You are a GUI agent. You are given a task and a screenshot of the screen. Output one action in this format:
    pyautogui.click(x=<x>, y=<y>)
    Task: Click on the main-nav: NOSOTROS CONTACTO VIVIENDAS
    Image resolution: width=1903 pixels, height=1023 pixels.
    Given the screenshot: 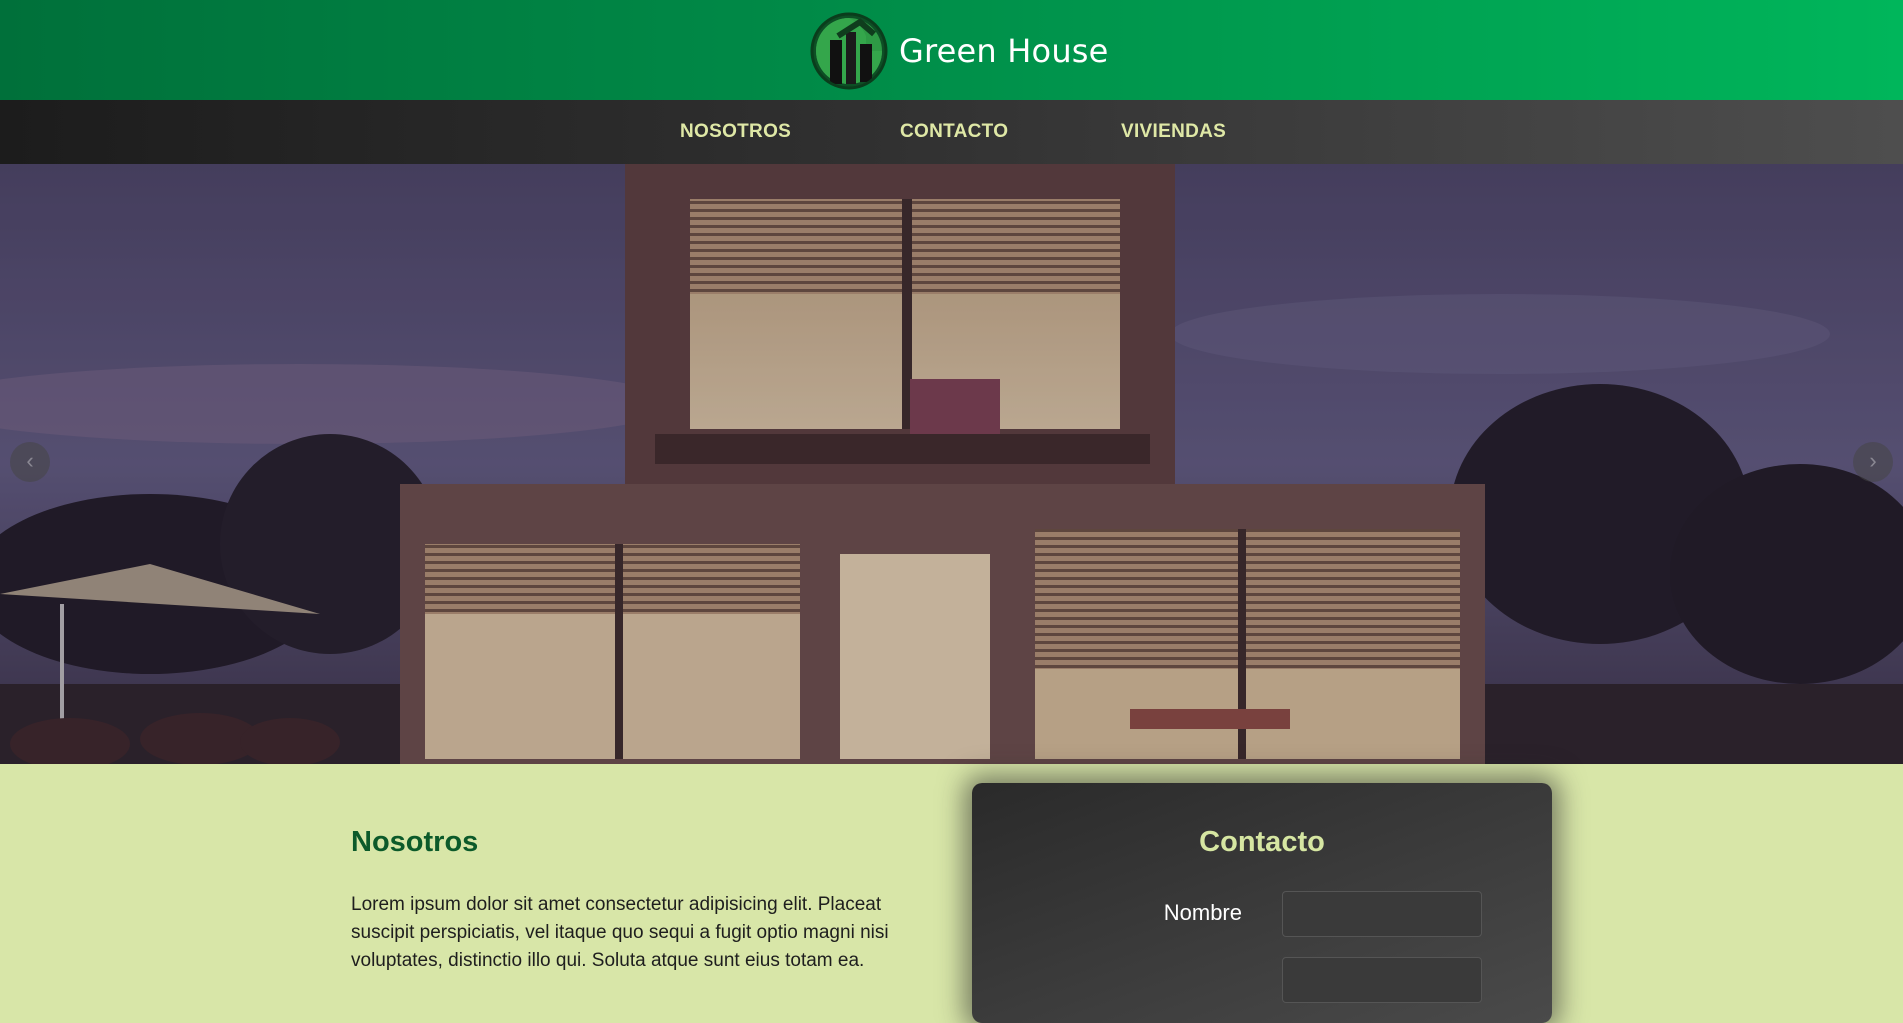 What is the action you would take?
    pyautogui.click(x=951, y=132)
    